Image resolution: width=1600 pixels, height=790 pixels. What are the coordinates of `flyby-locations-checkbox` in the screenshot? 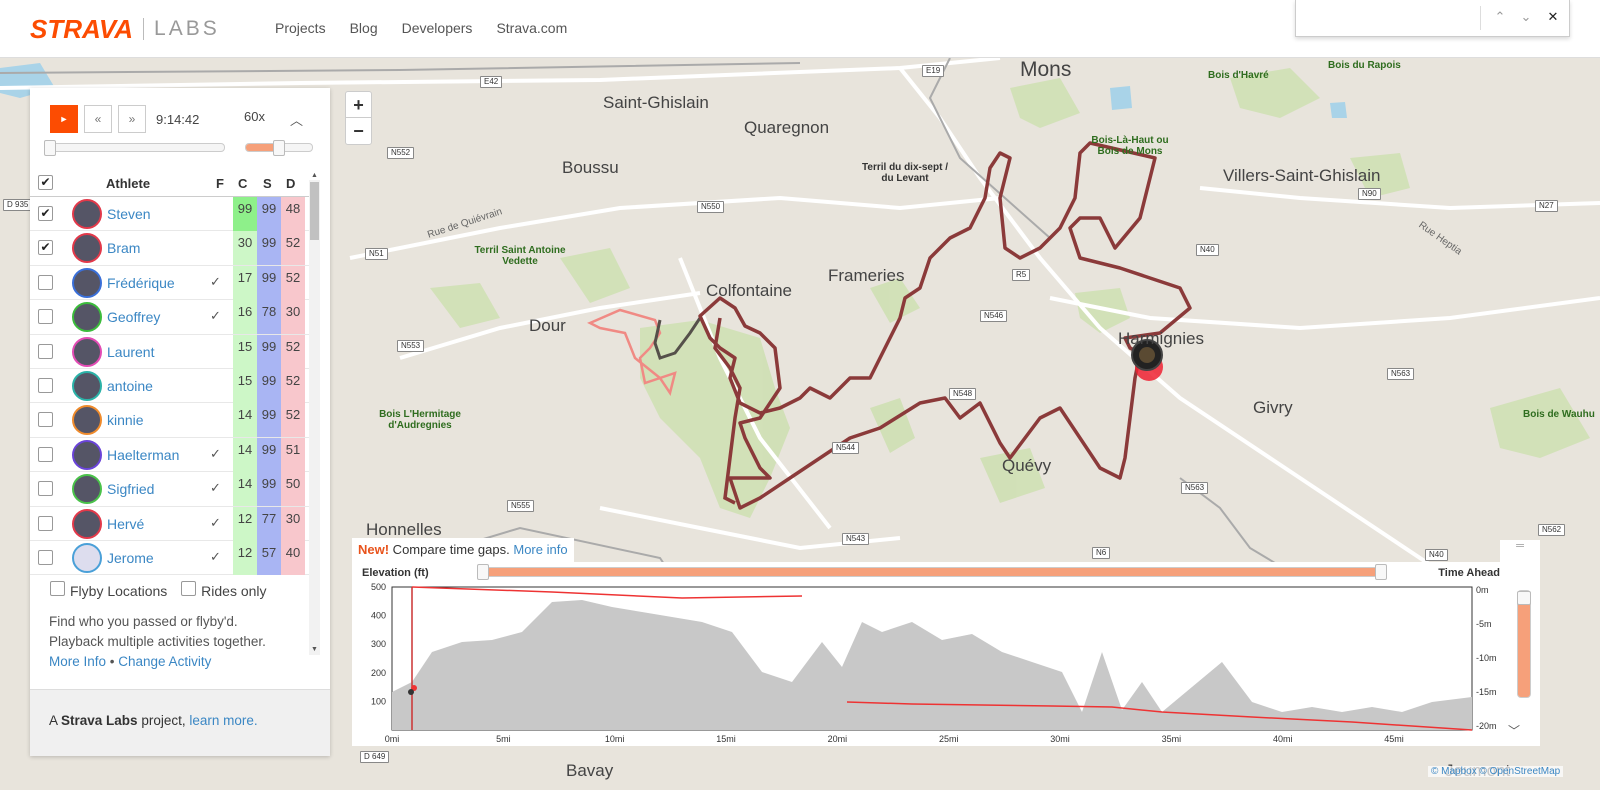 It's located at (57, 588).